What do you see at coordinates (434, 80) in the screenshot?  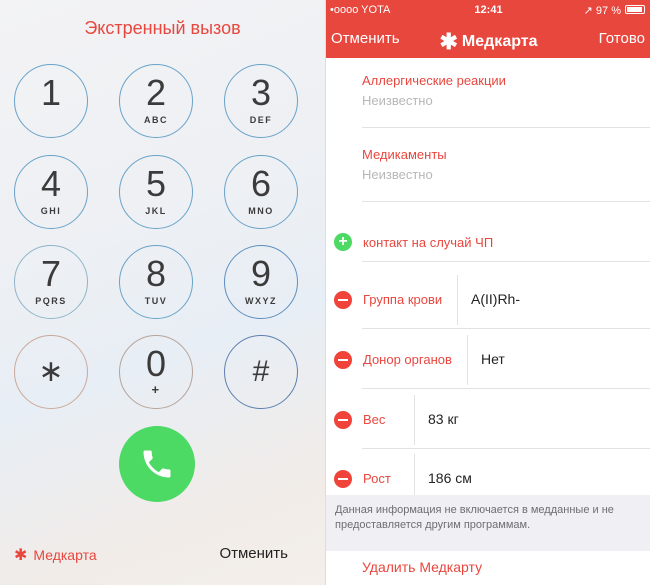 I see `allergies-label: Аллергические реакции` at bounding box center [434, 80].